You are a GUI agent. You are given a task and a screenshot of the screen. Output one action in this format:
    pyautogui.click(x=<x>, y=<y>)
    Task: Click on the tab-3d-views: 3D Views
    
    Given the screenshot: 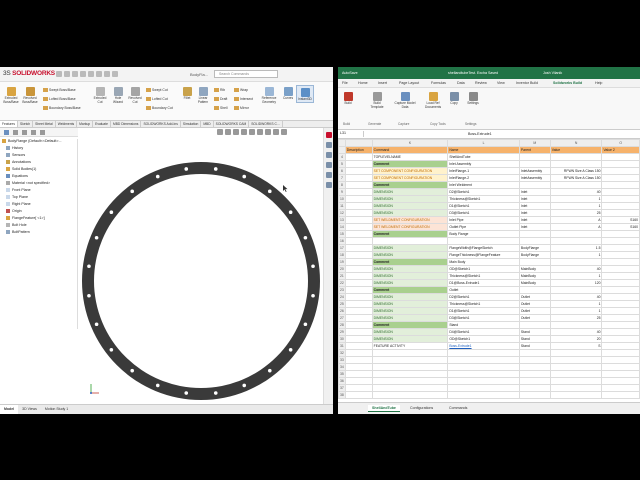 What is the action you would take?
    pyautogui.click(x=29, y=409)
    